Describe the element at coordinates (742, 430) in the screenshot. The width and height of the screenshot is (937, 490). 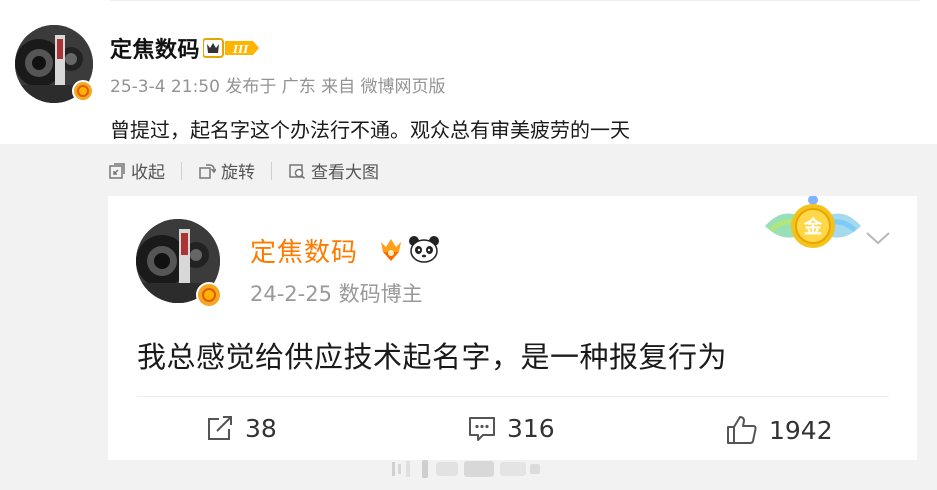
I see `thumbs-up-icon` at that location.